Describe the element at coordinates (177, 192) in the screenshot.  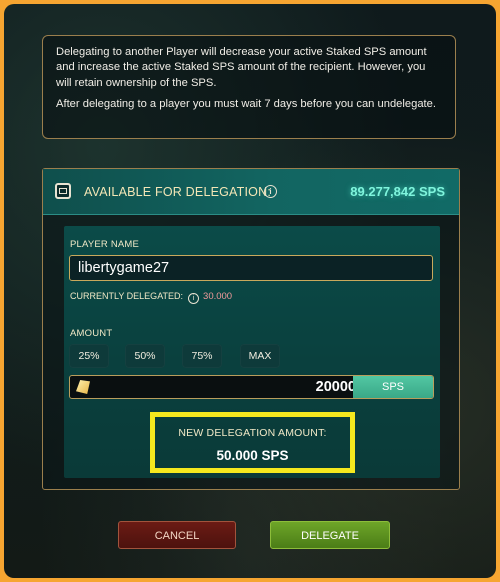
I see `available-label: AVAILABLE FOR DELEGATION:` at that location.